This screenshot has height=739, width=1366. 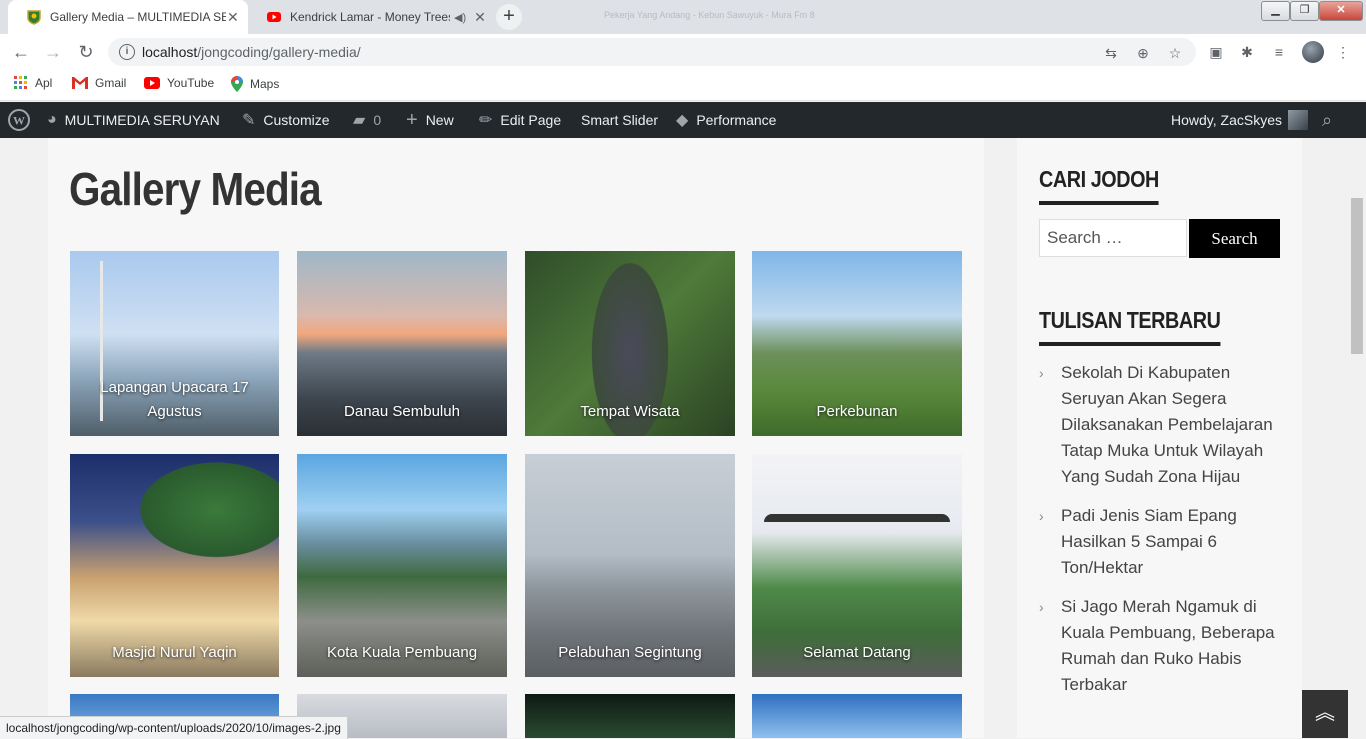 I want to click on pencil-icon: ✏, so click(x=486, y=120).